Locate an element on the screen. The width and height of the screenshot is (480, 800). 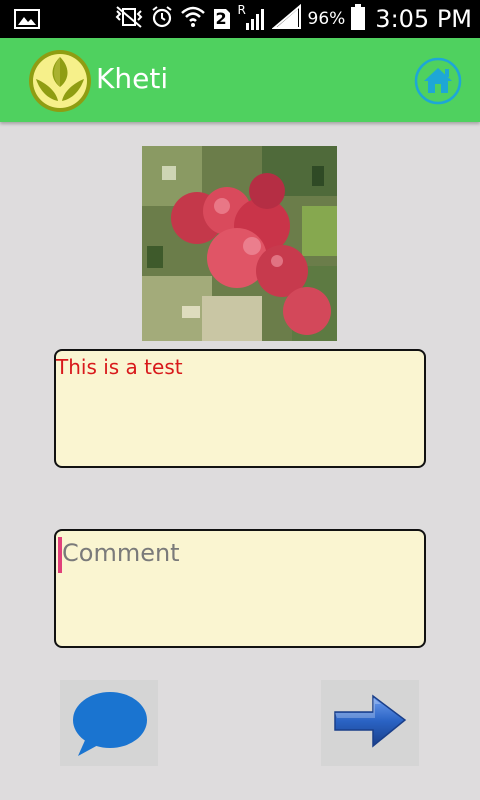
comment-input is located at coordinates (239, 587).